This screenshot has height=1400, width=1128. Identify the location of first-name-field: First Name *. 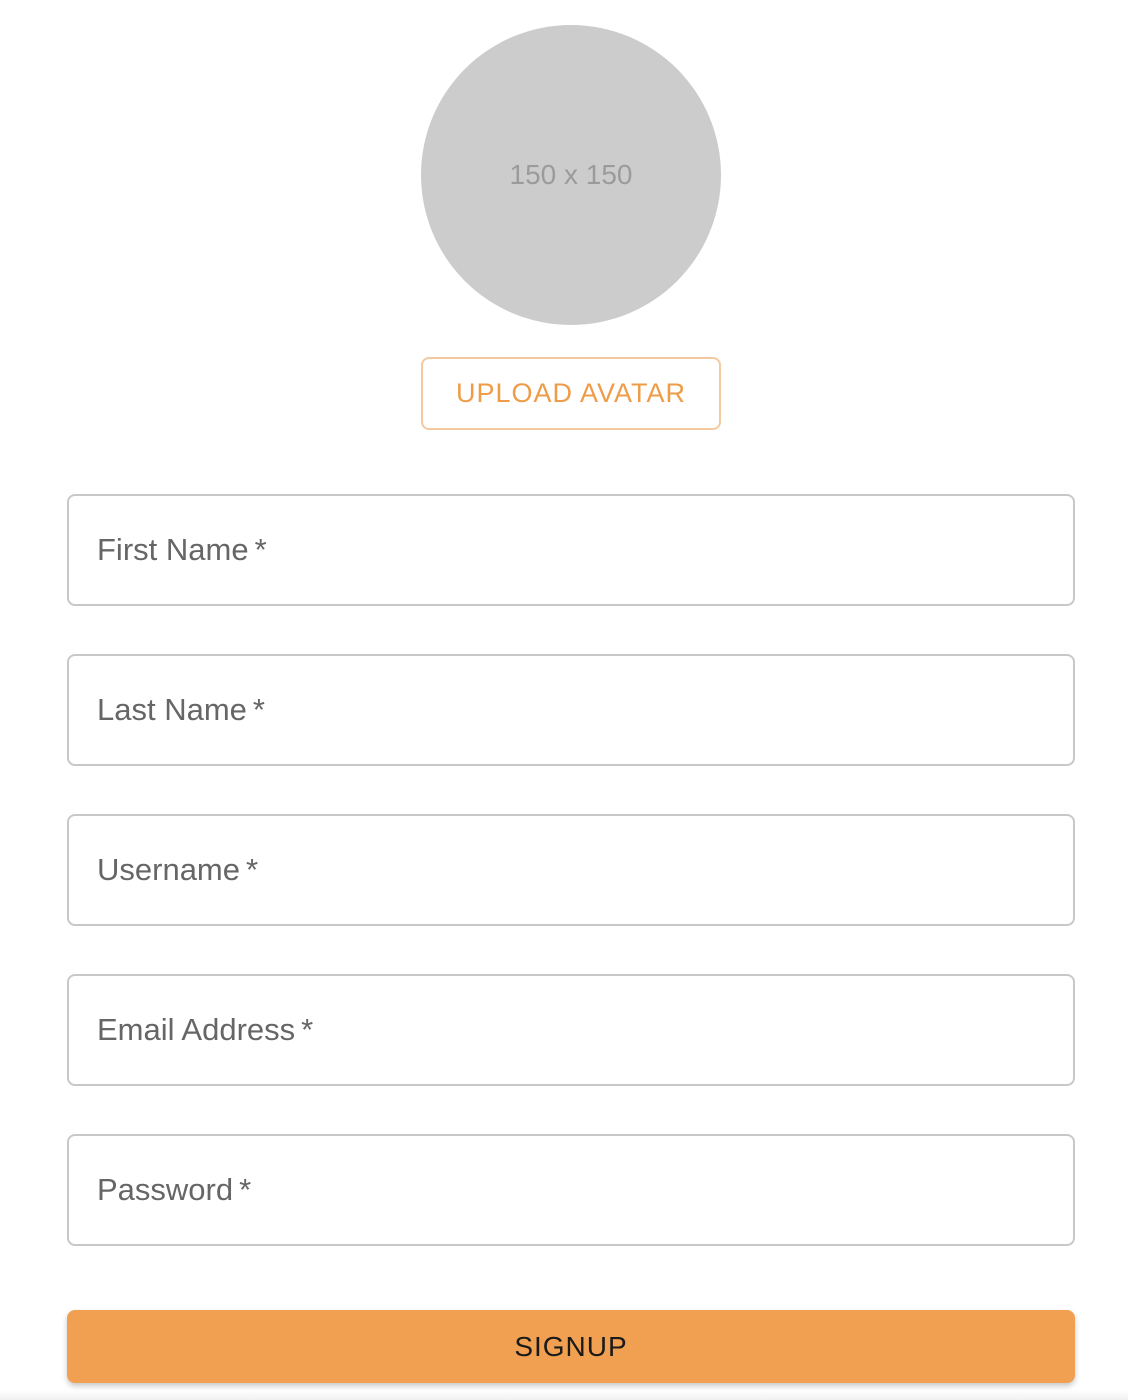
(571, 550).